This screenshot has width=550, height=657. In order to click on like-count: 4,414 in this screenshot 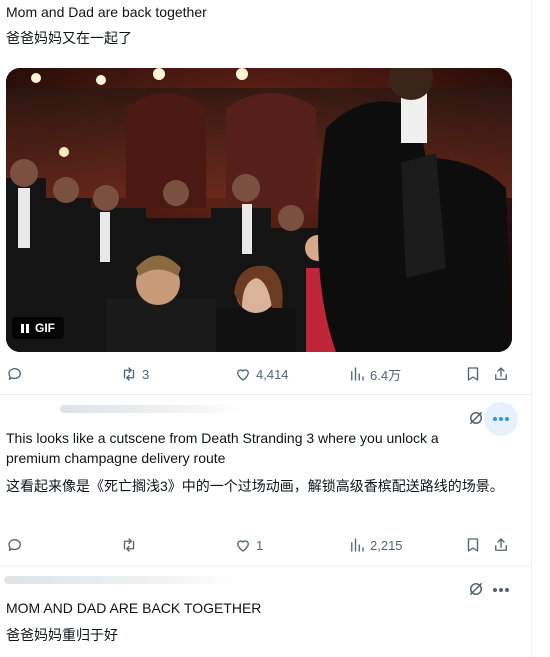, I will do `click(272, 374)`.